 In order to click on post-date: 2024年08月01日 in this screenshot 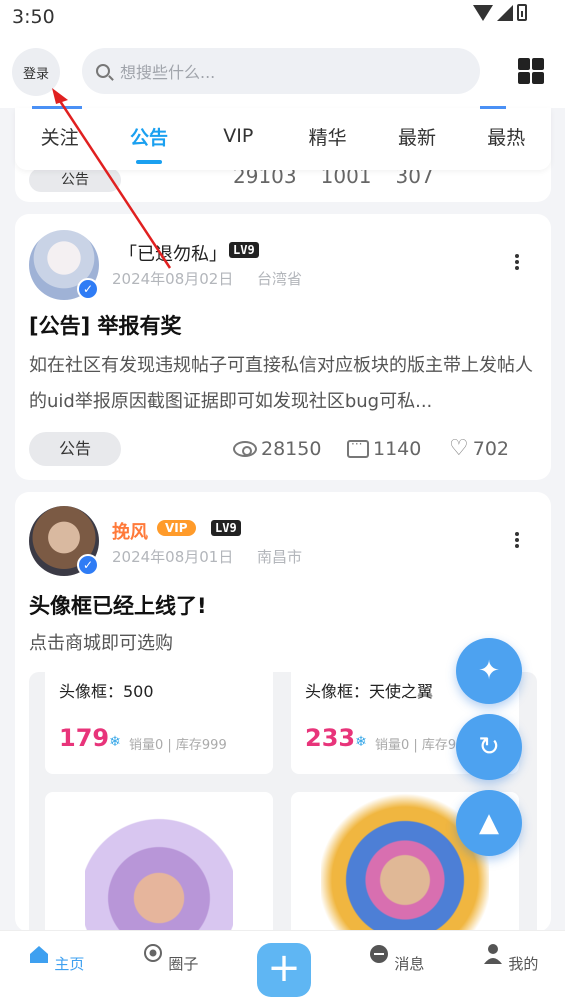, I will do `click(173, 557)`.